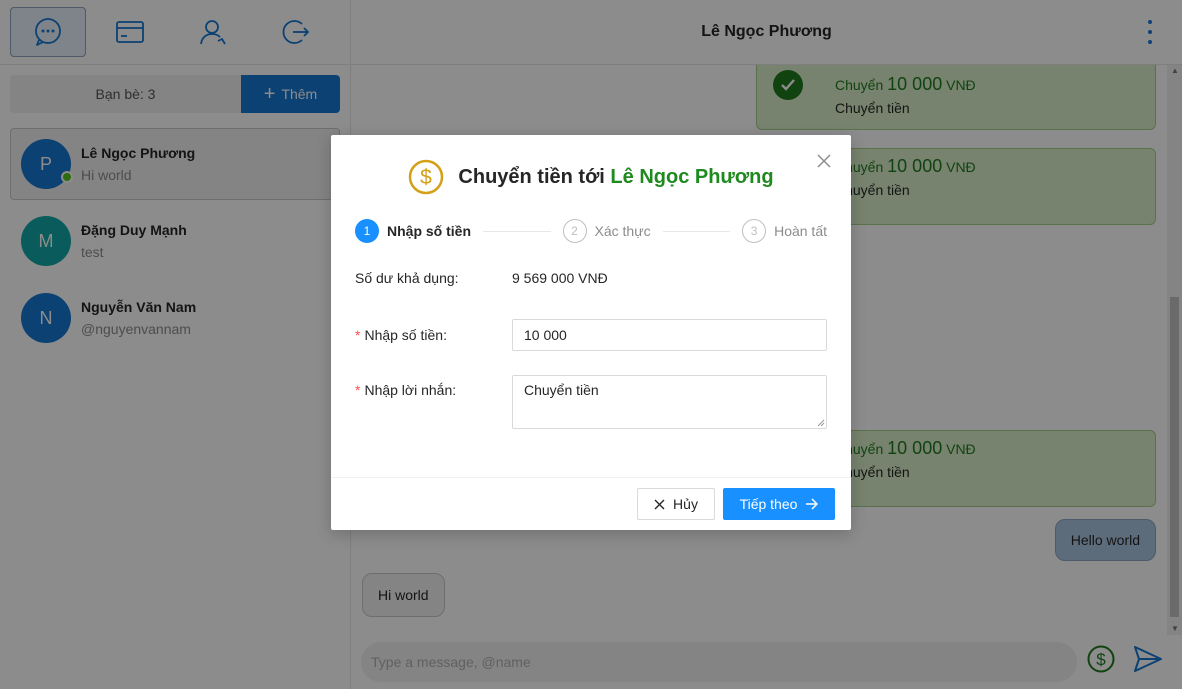 The height and width of the screenshot is (689, 1182). Describe the element at coordinates (401, 335) in the screenshot. I see `amount-label: * Nhập số tiền:` at that location.